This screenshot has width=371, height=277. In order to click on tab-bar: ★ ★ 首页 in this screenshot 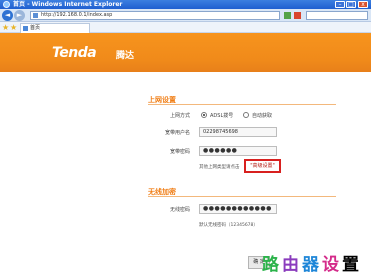, I will do `click(185, 27)`.